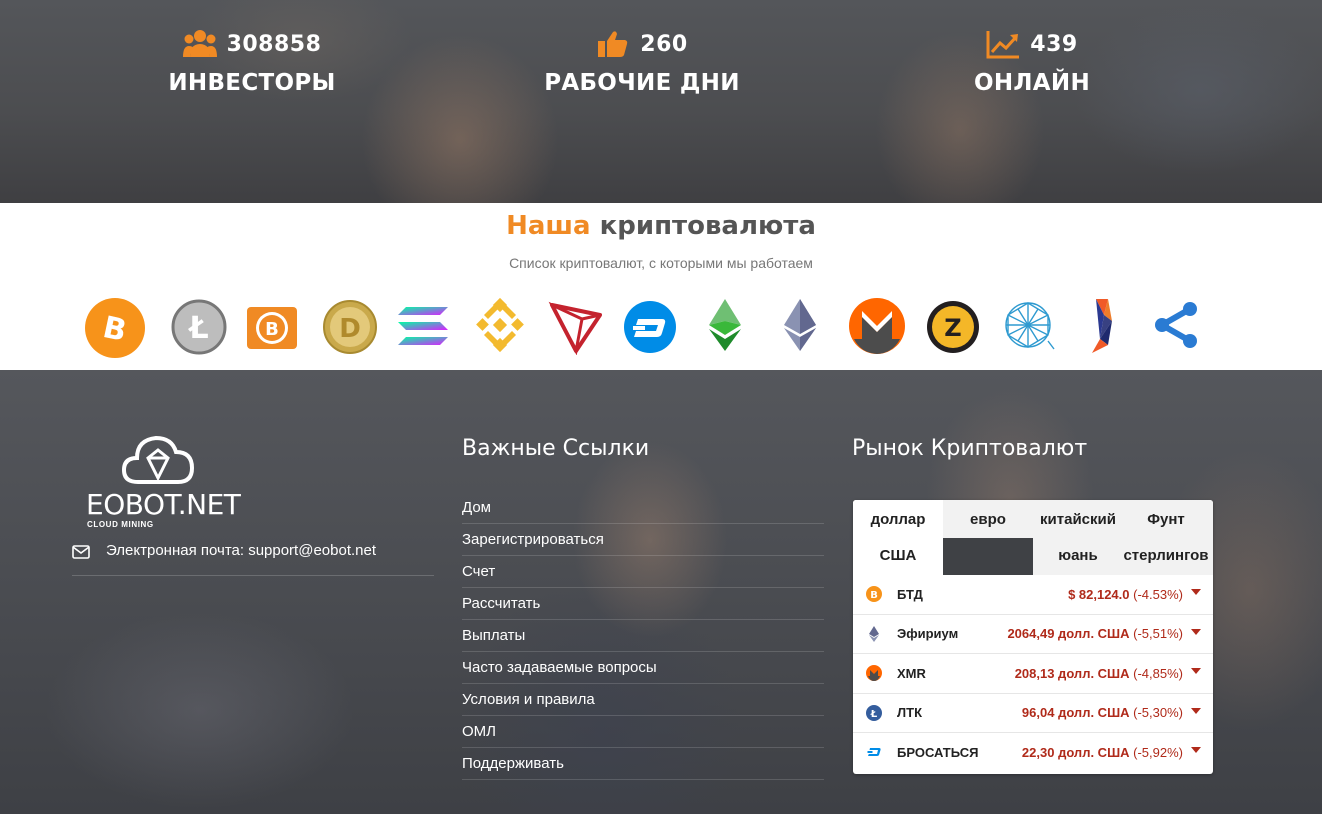 Image resolution: width=1322 pixels, height=814 pixels. What do you see at coordinates (664, 44) in the screenshot?
I see `stat-value: 260` at bounding box center [664, 44].